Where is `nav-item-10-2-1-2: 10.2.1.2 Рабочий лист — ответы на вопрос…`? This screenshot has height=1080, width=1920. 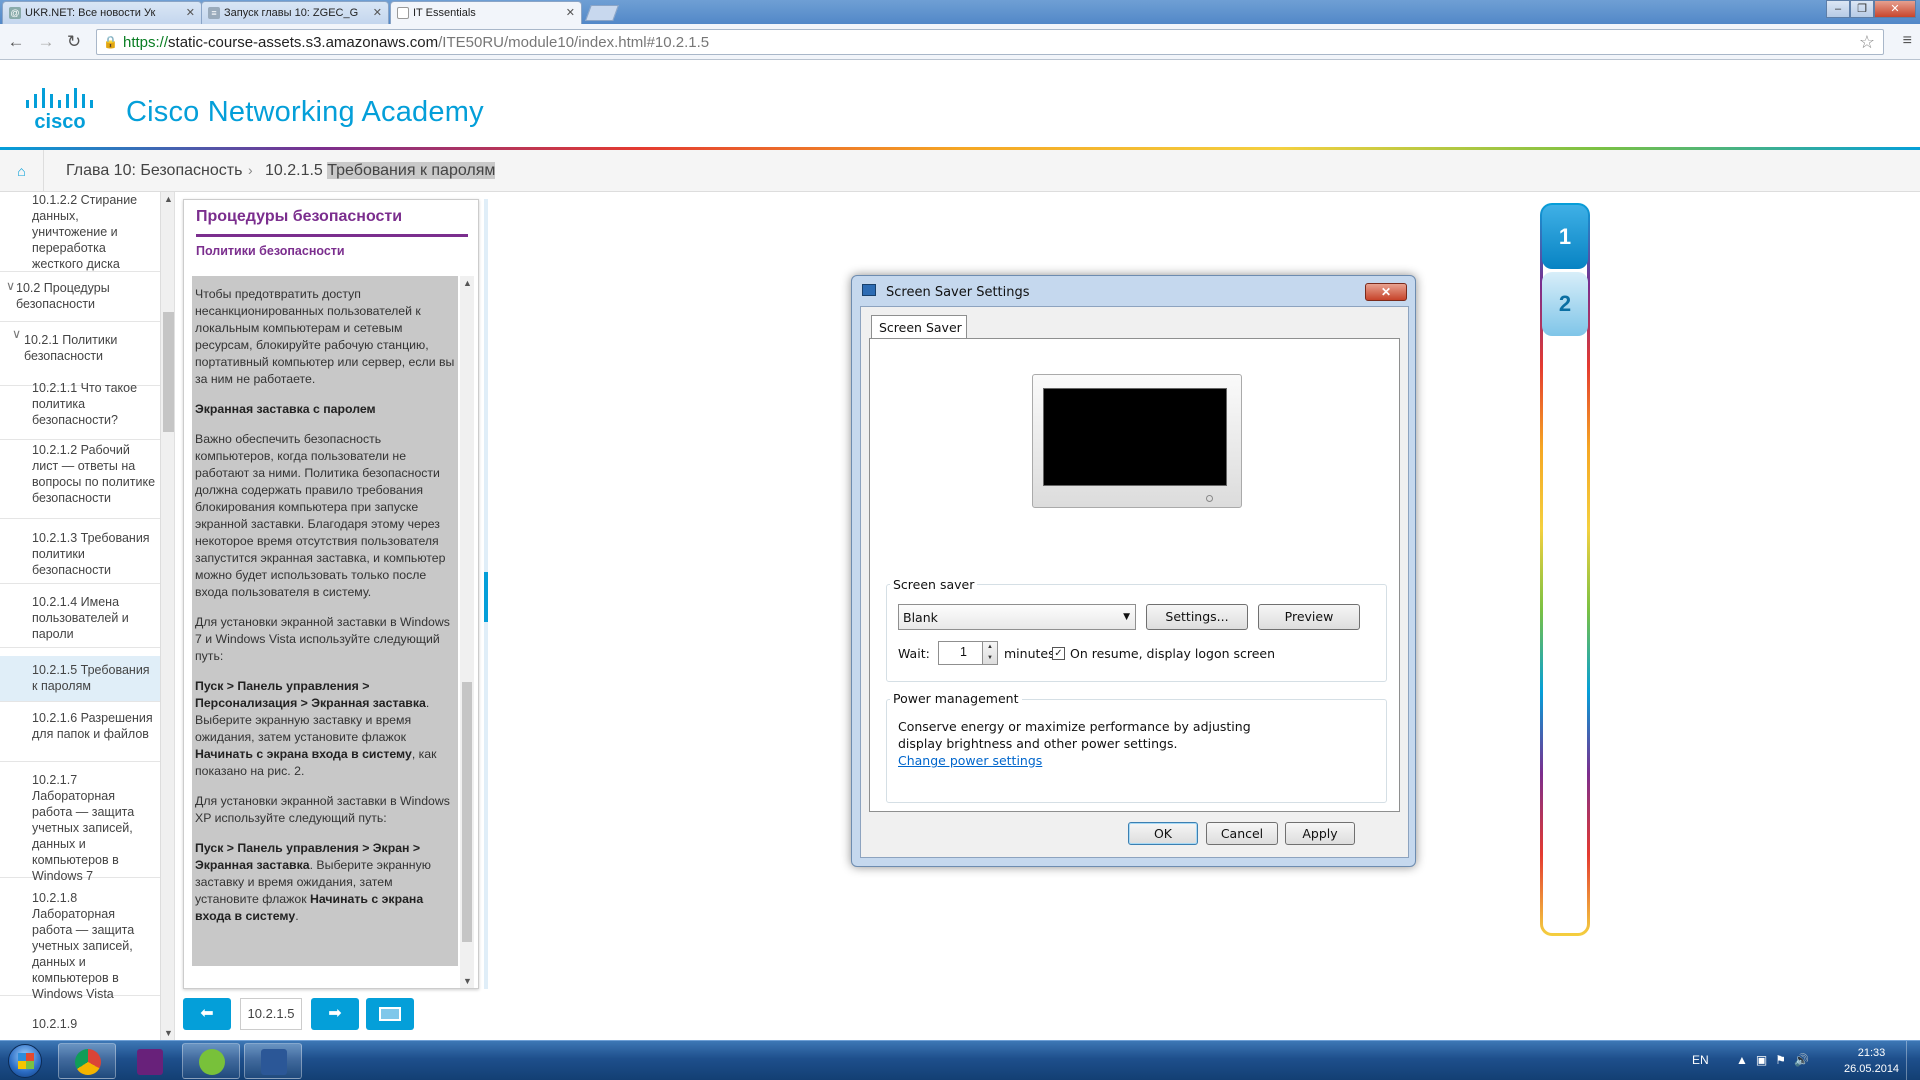 nav-item-10-2-1-2: 10.2.1.2 Рабочий лист — ответы на вопрос… is located at coordinates (80, 479).